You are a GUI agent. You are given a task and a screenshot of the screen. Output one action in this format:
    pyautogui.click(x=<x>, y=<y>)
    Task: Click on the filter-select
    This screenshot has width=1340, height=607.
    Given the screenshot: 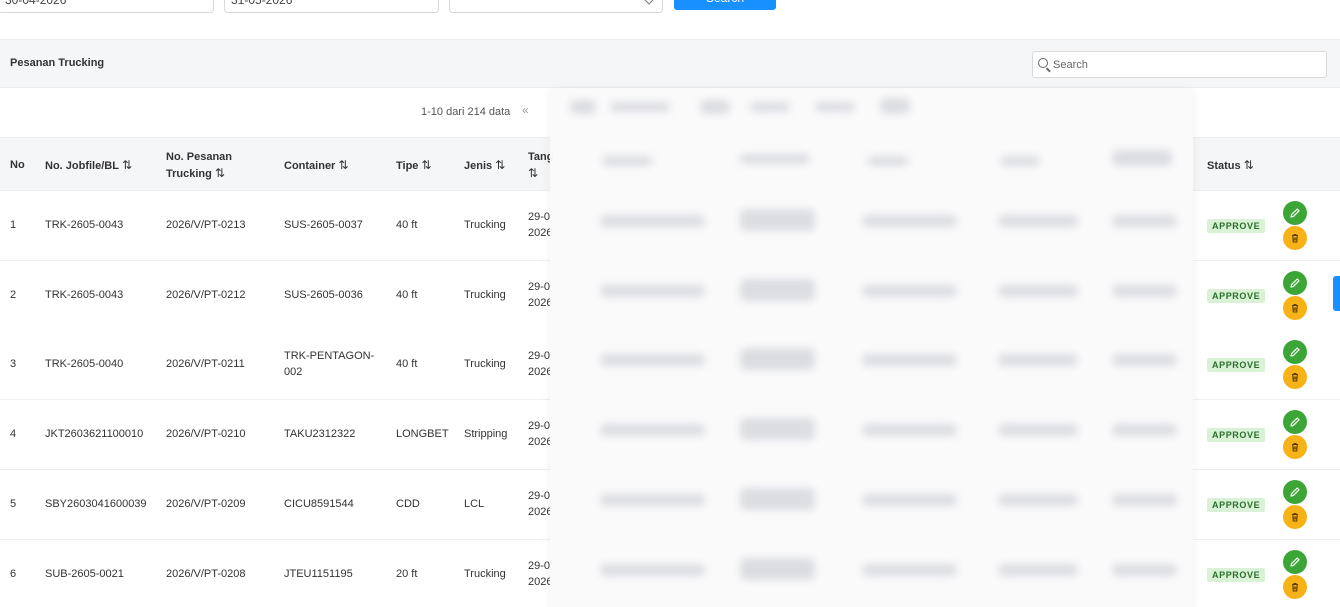 What is the action you would take?
    pyautogui.click(x=556, y=6)
    